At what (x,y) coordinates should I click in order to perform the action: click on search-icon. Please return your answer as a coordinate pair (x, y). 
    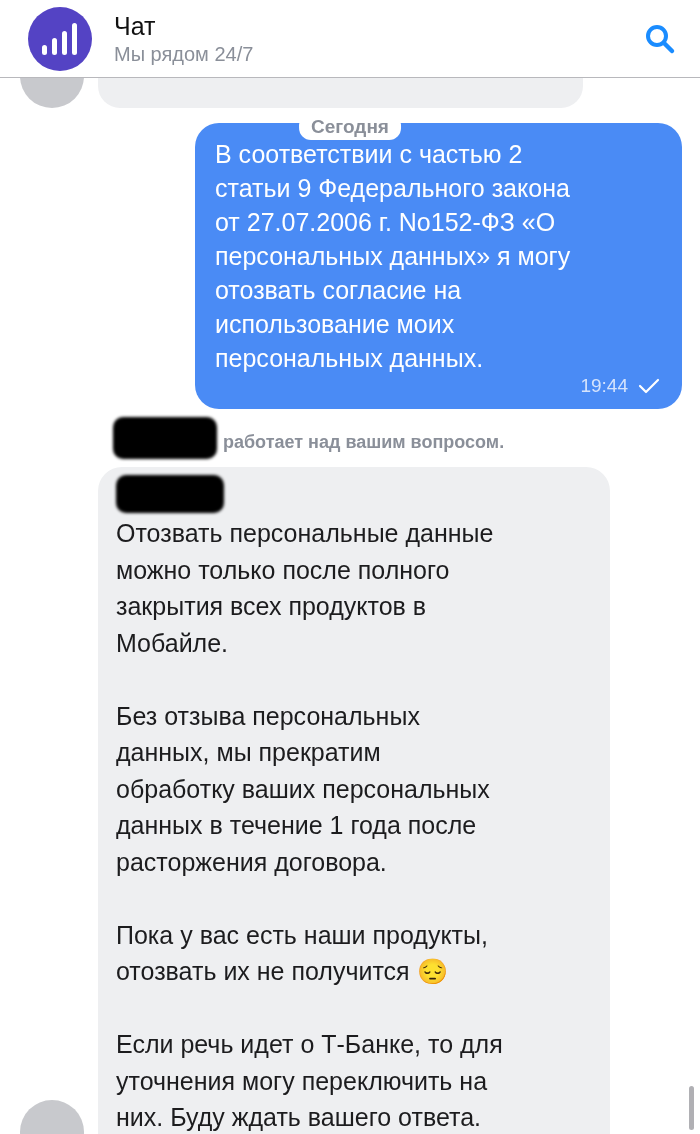
    Looking at the image, I should click on (660, 38).